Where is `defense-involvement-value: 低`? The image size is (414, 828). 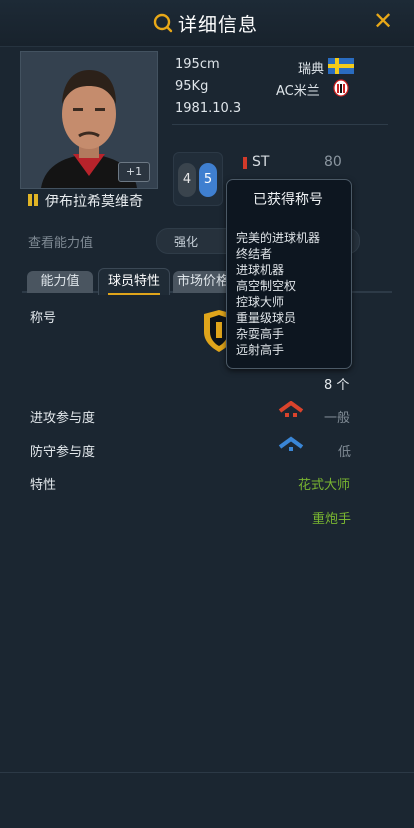 defense-involvement-value: 低 is located at coordinates (345, 452).